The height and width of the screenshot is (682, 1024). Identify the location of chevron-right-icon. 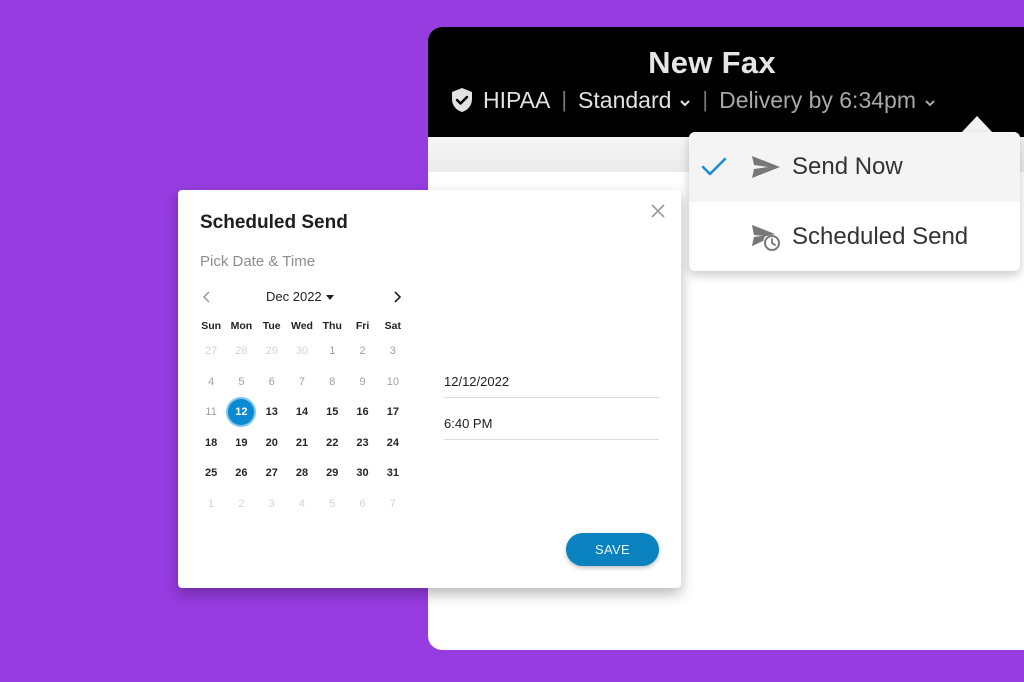
(397, 297).